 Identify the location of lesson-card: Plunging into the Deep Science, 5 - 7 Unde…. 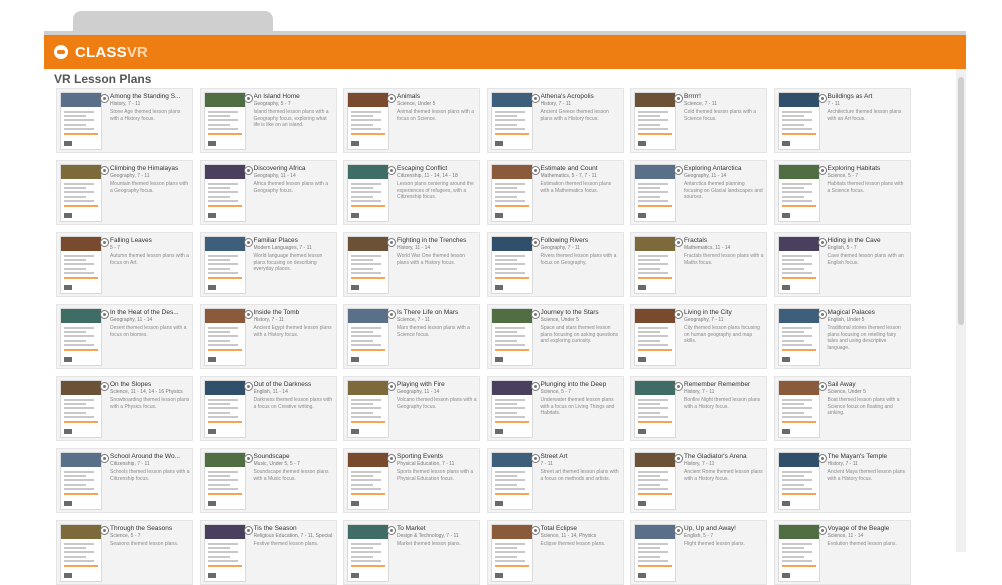
(555, 408).